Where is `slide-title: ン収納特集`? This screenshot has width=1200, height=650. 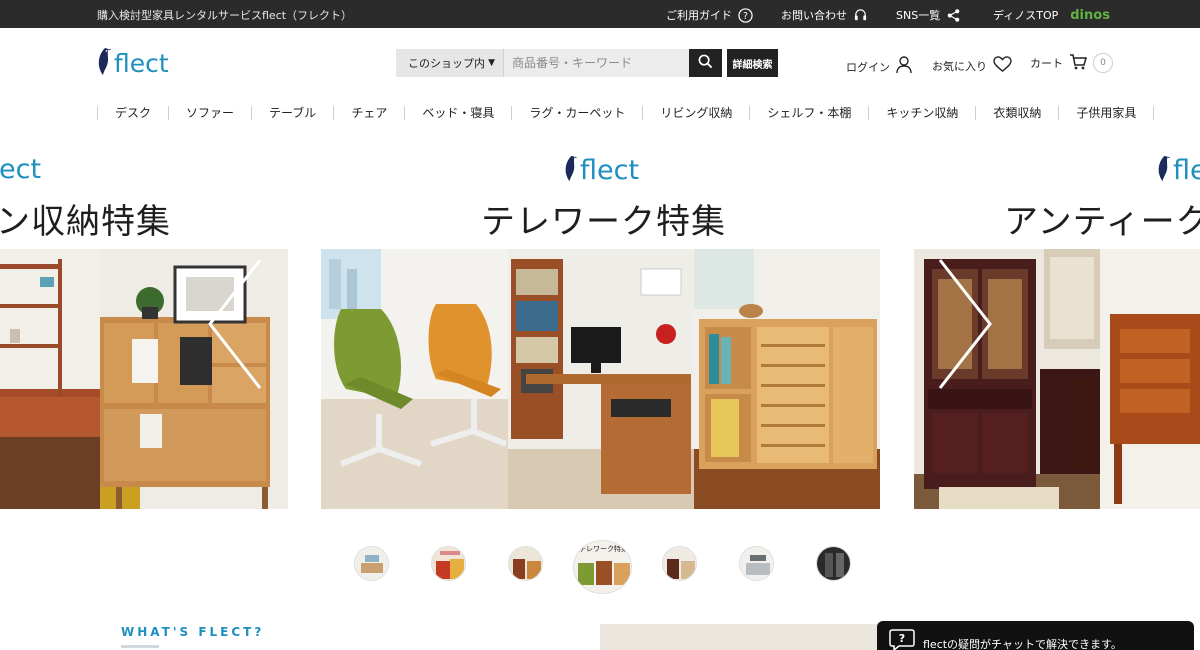 slide-title: ン収納特集 is located at coordinates (85, 222).